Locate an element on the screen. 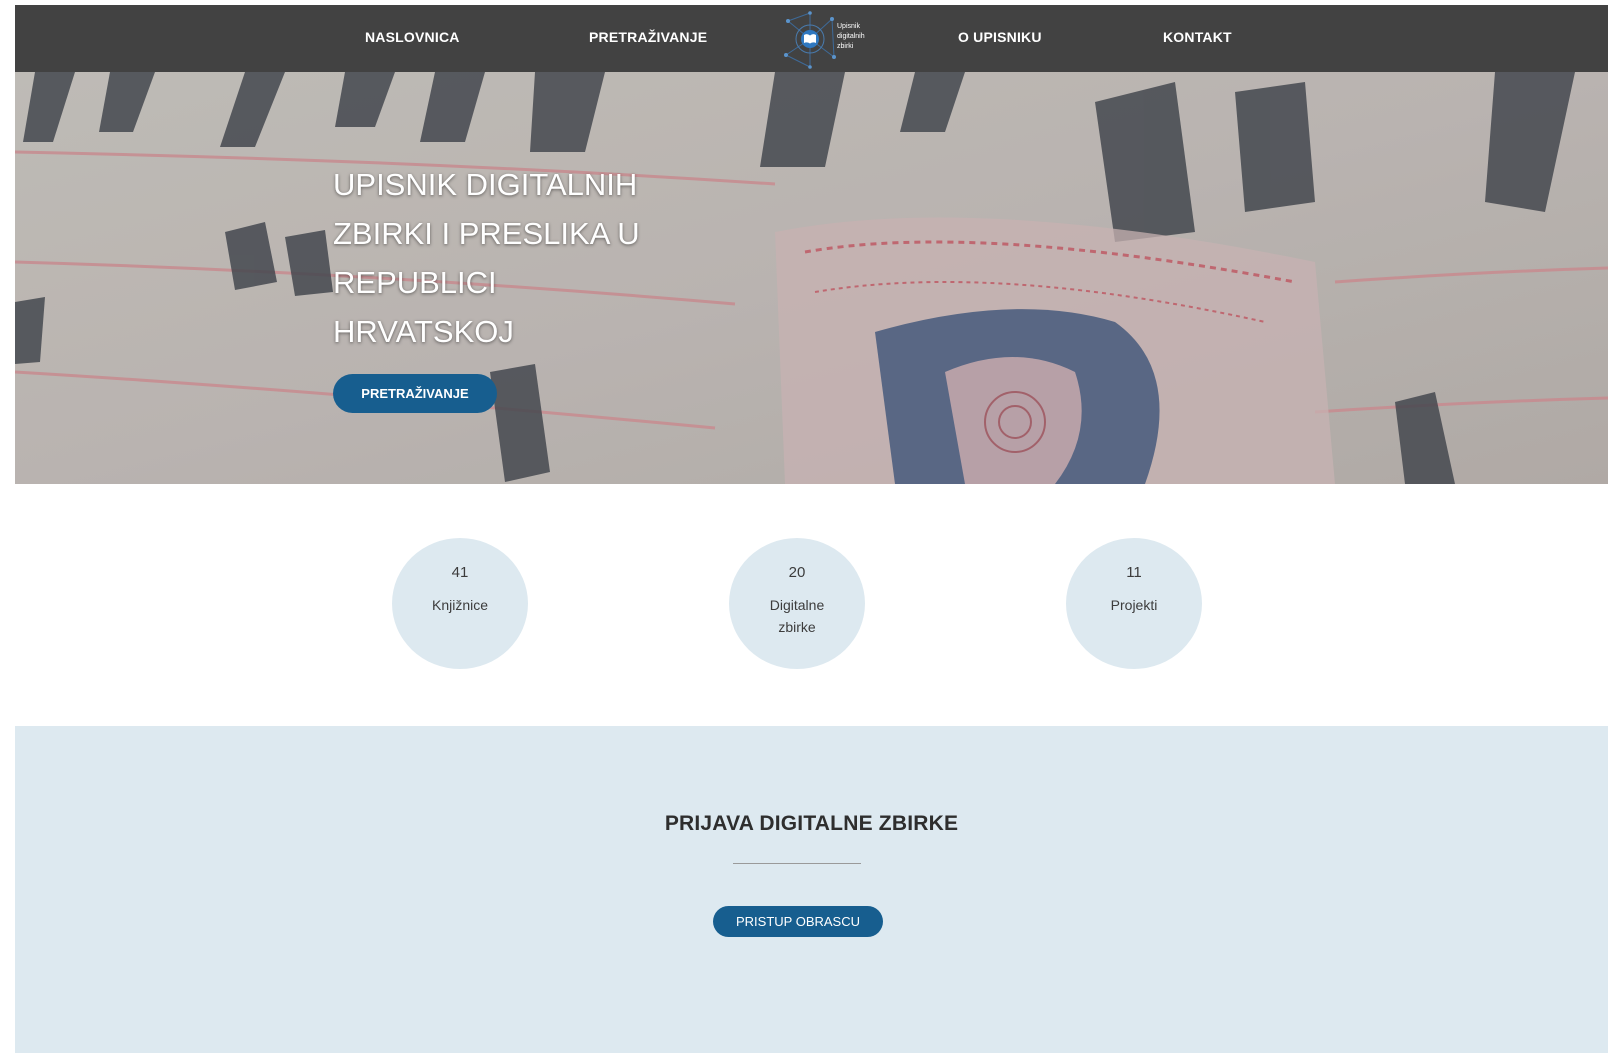 The image size is (1608, 1053). stat-libraries: 41 Knjižnice is located at coordinates (460, 603).